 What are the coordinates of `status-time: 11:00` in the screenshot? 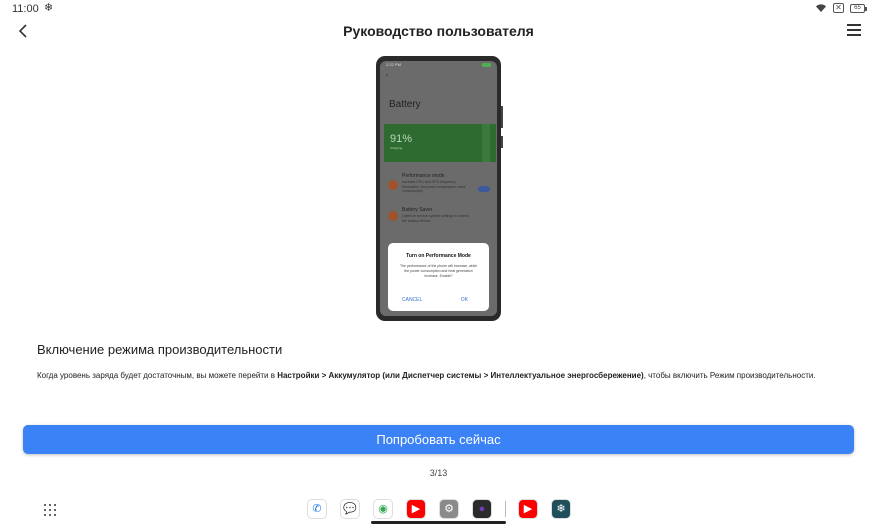 It's located at (25, 9).